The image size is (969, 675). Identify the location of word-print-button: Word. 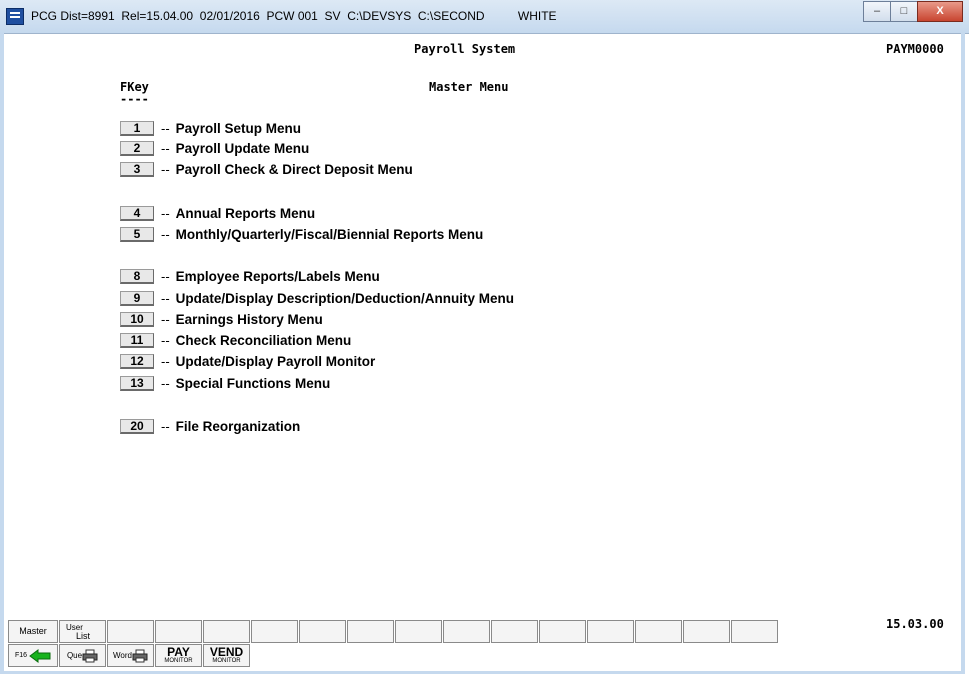
(130, 655).